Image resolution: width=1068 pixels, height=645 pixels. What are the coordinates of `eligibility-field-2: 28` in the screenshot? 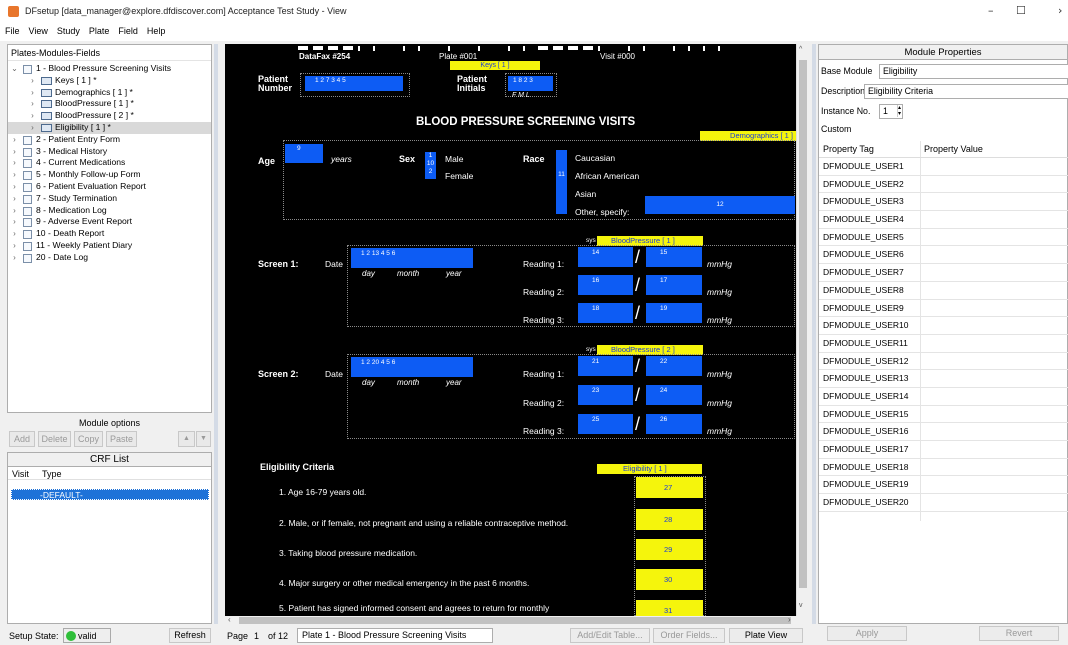 It's located at (669, 519).